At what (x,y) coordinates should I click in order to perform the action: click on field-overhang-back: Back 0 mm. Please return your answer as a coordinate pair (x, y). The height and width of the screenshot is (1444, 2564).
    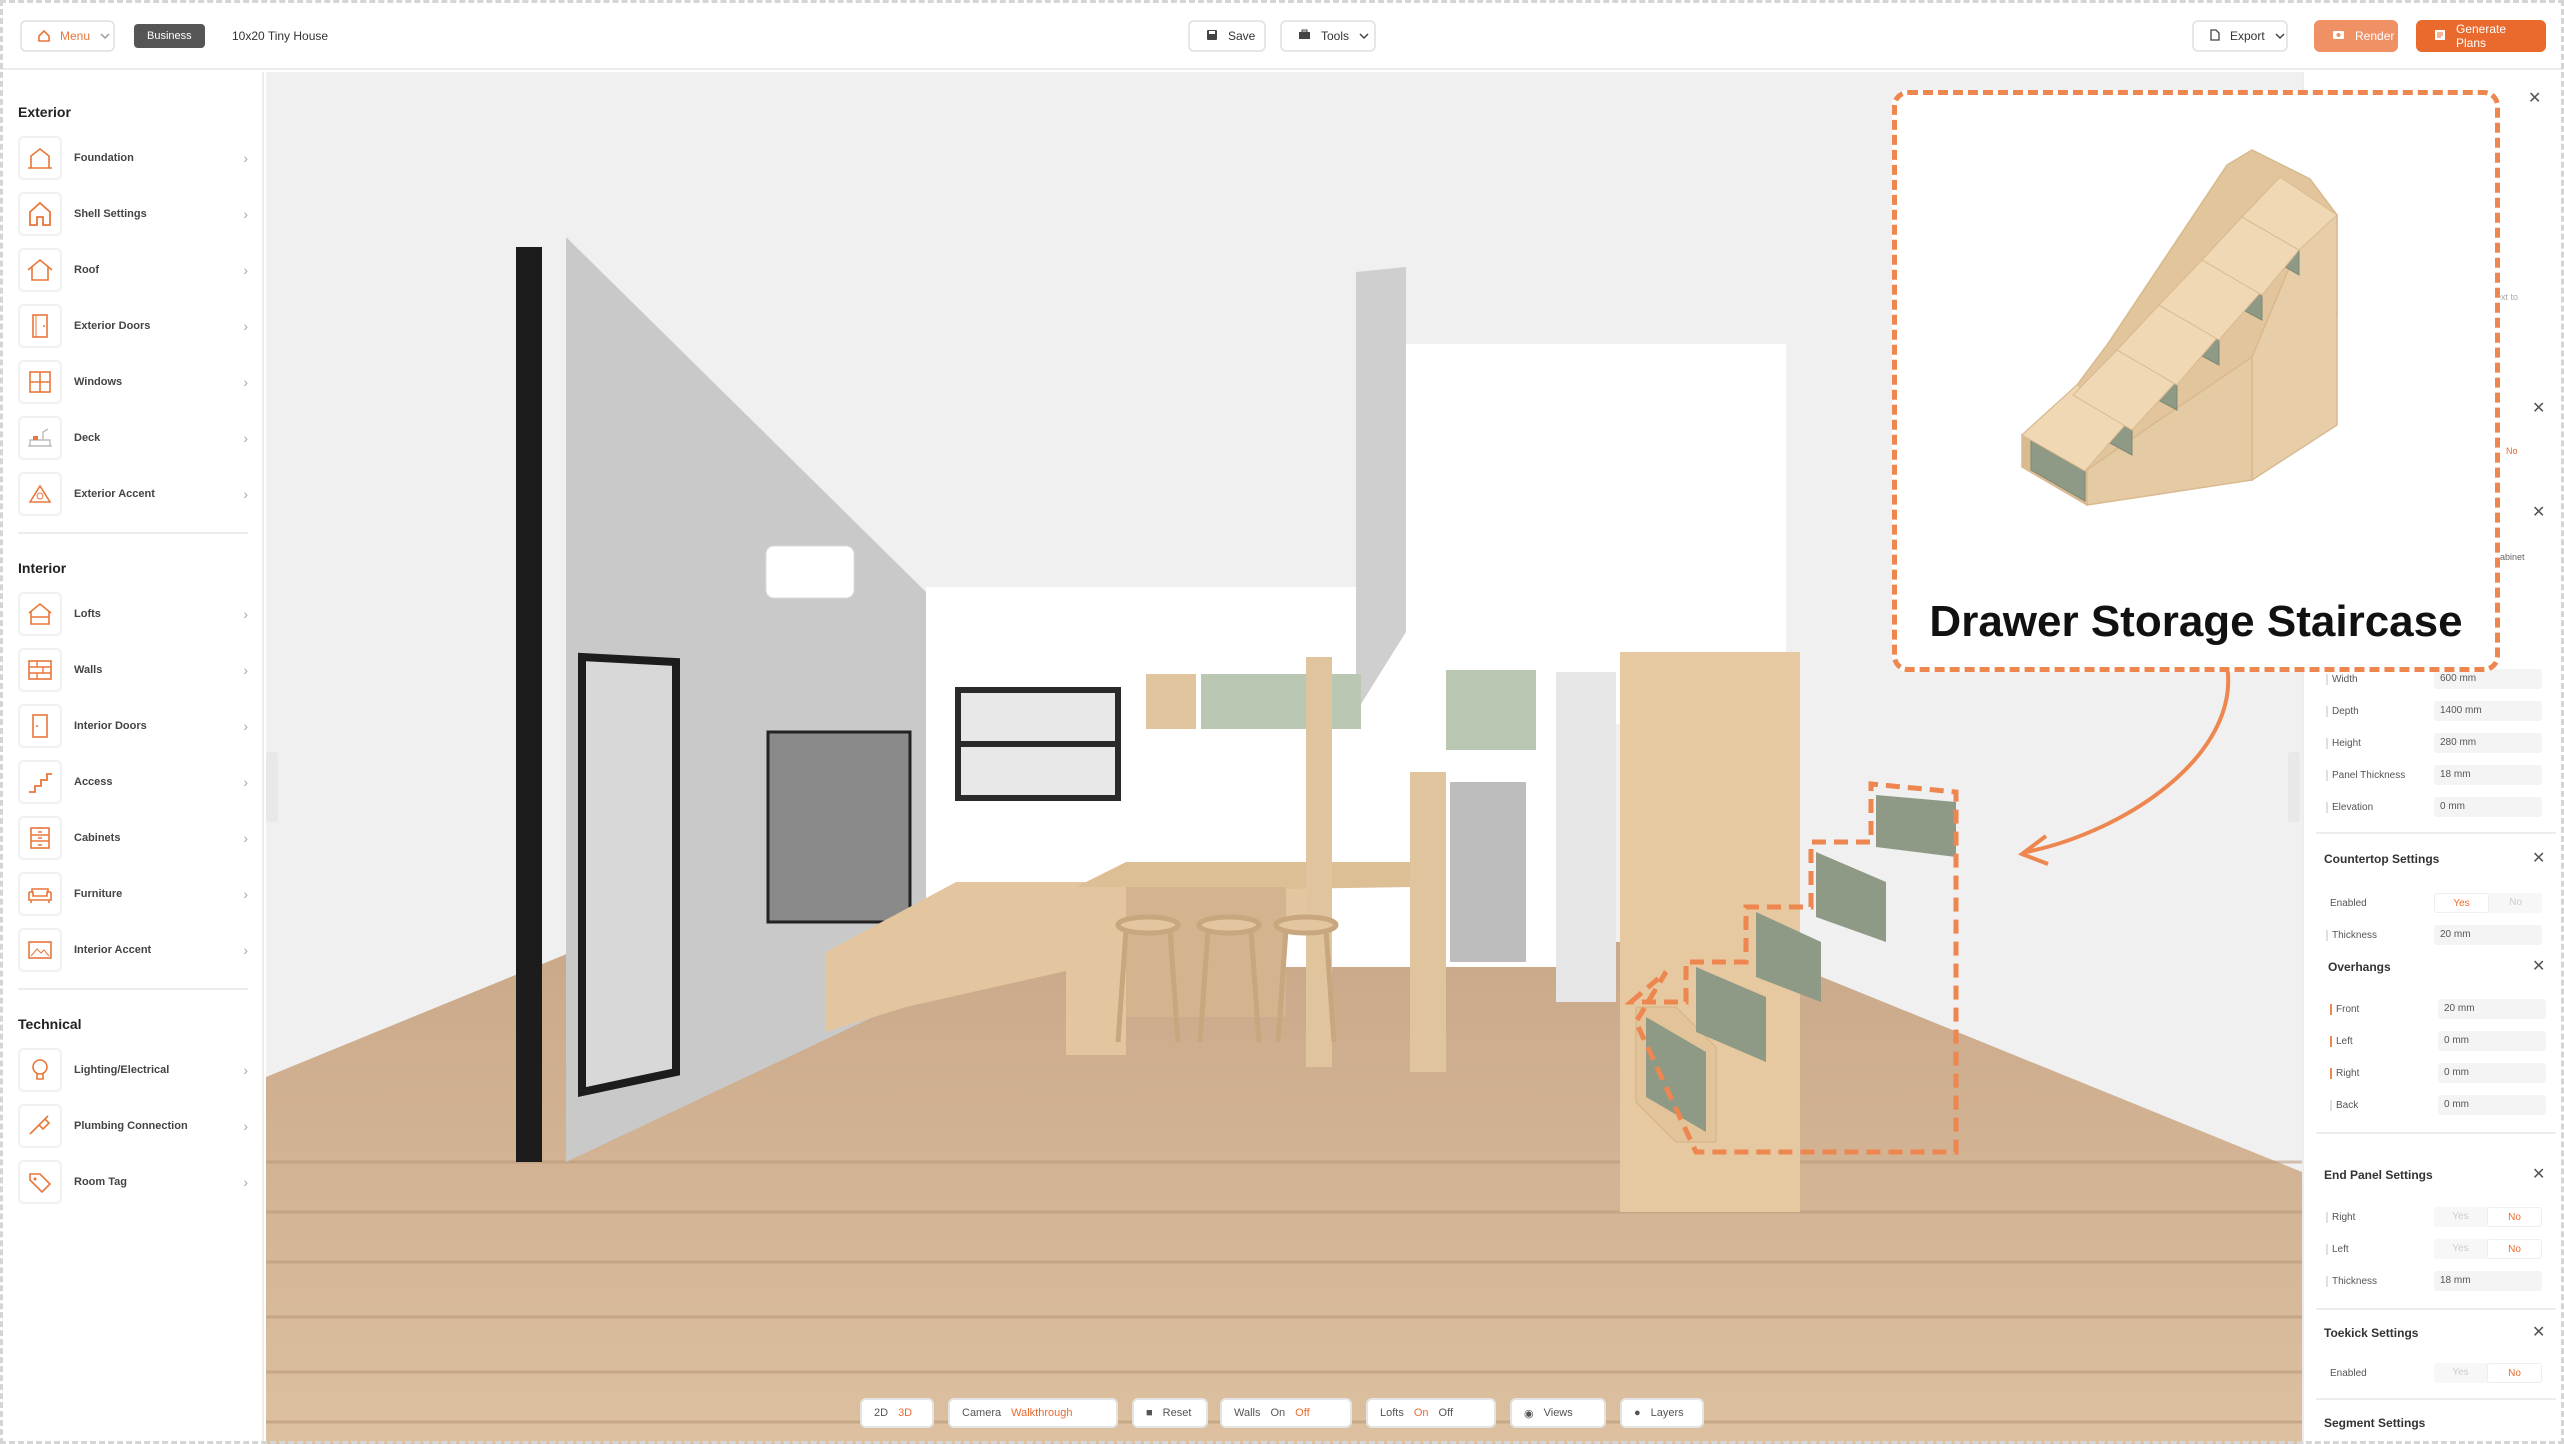
    Looking at the image, I should click on (2440, 1105).